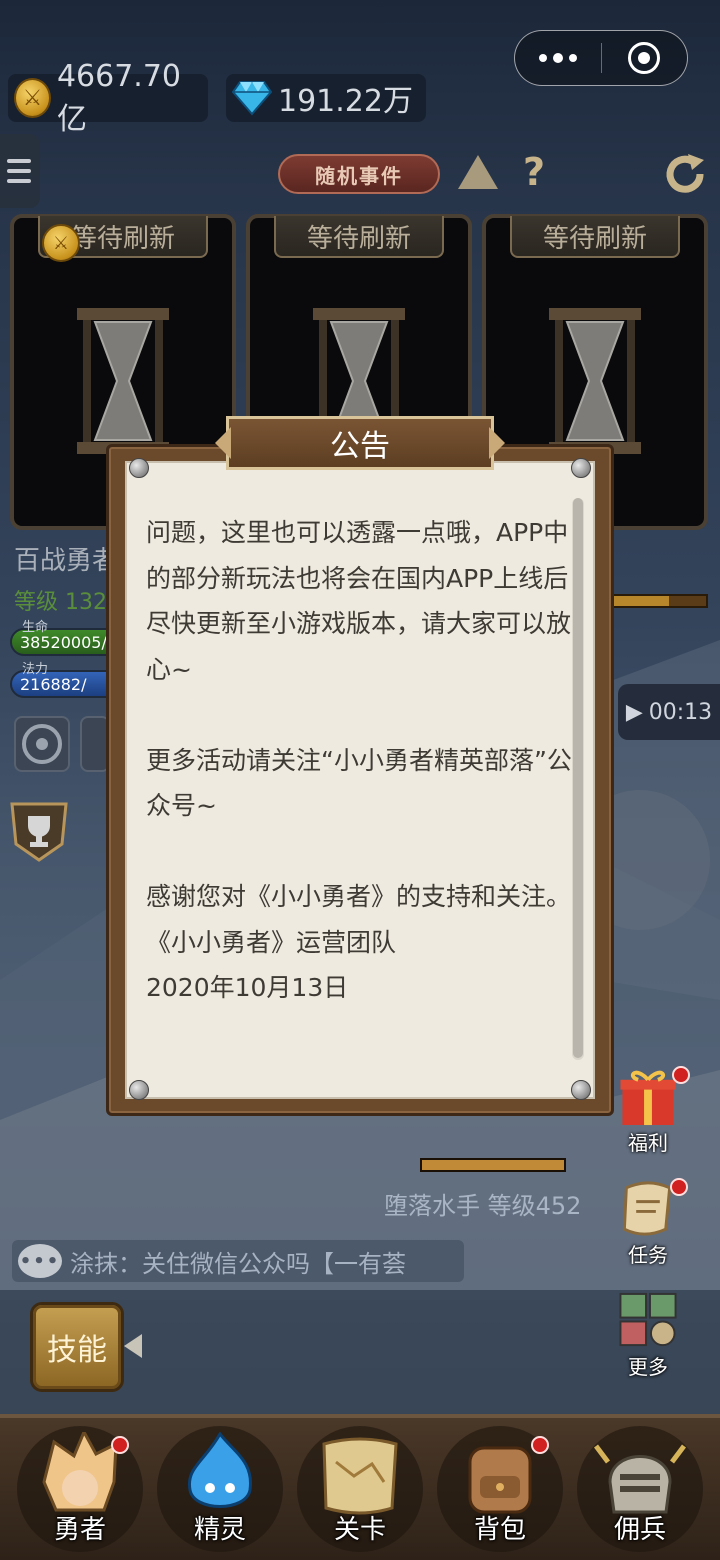 Image resolution: width=720 pixels, height=1560 pixels. What do you see at coordinates (219, 1530) in the screenshot?
I see `nav-label: 精灵` at bounding box center [219, 1530].